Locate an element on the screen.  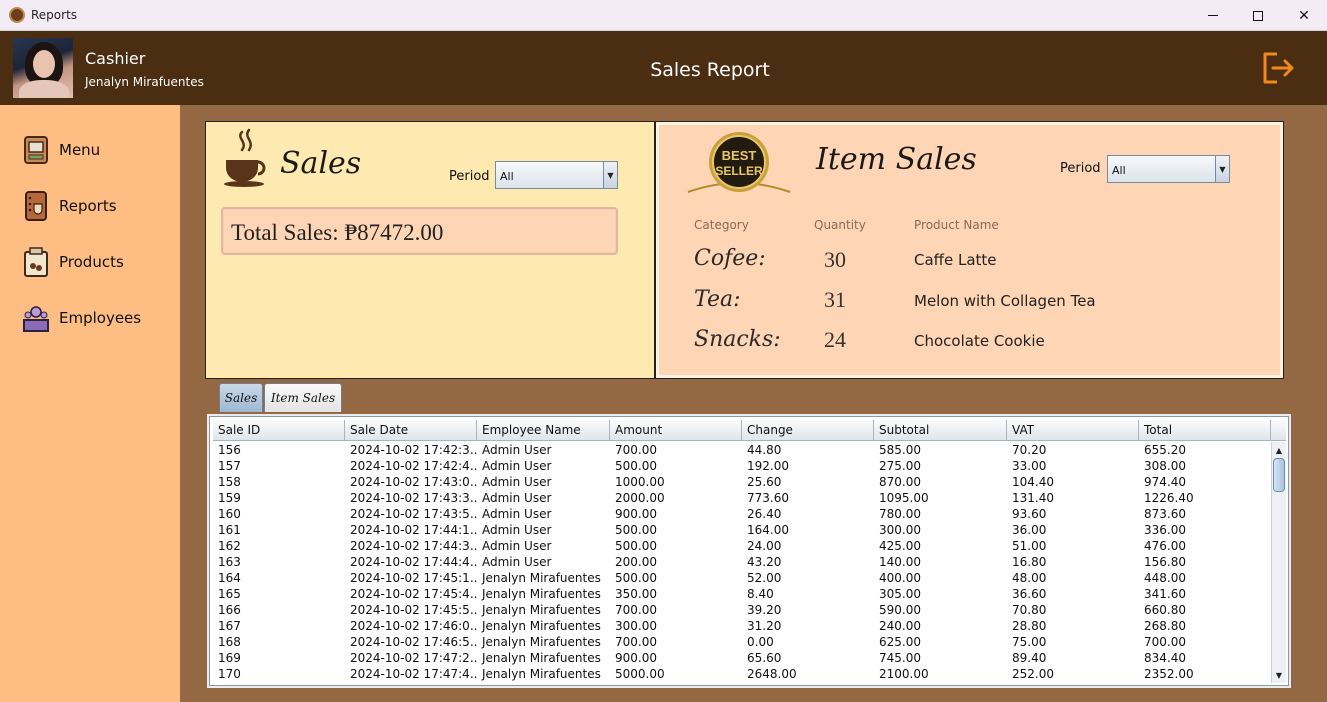
products-icon is located at coordinates (36, 262).